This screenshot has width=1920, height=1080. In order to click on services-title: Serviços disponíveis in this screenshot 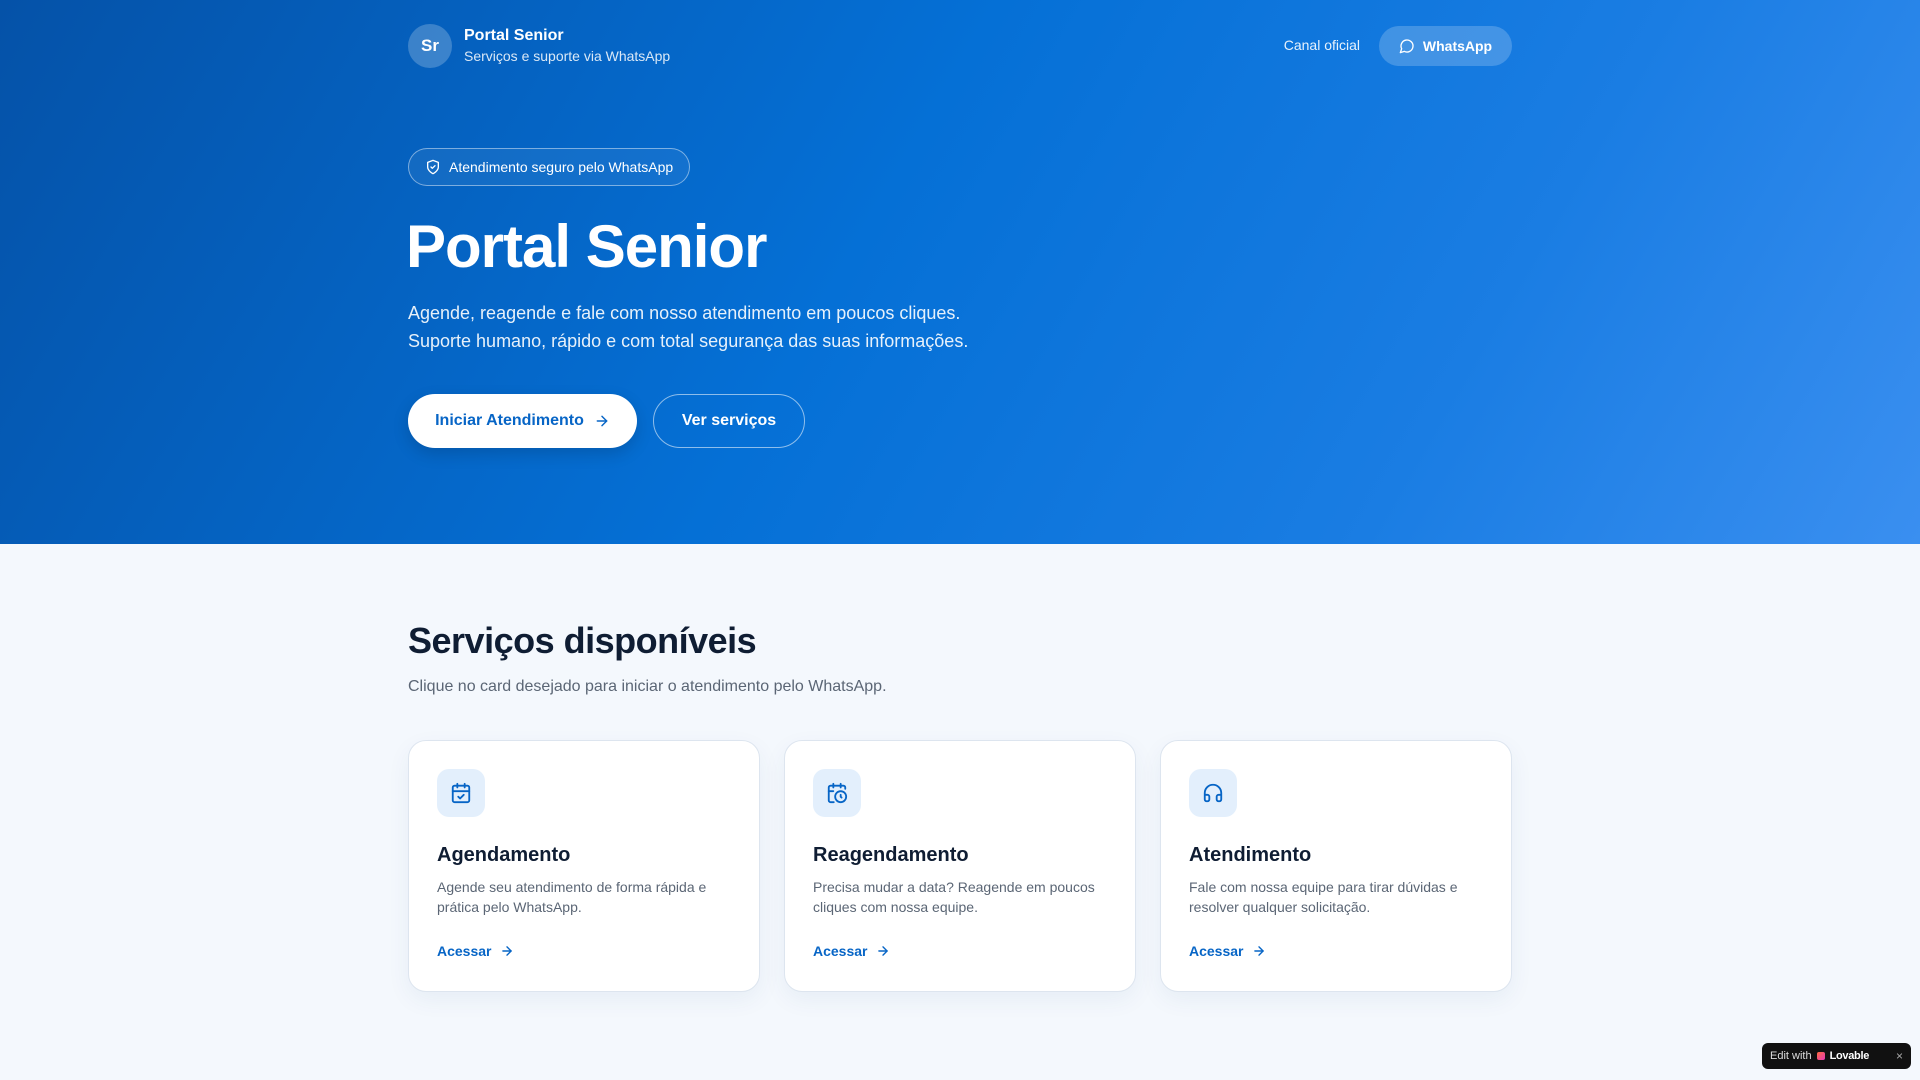, I will do `click(582, 640)`.